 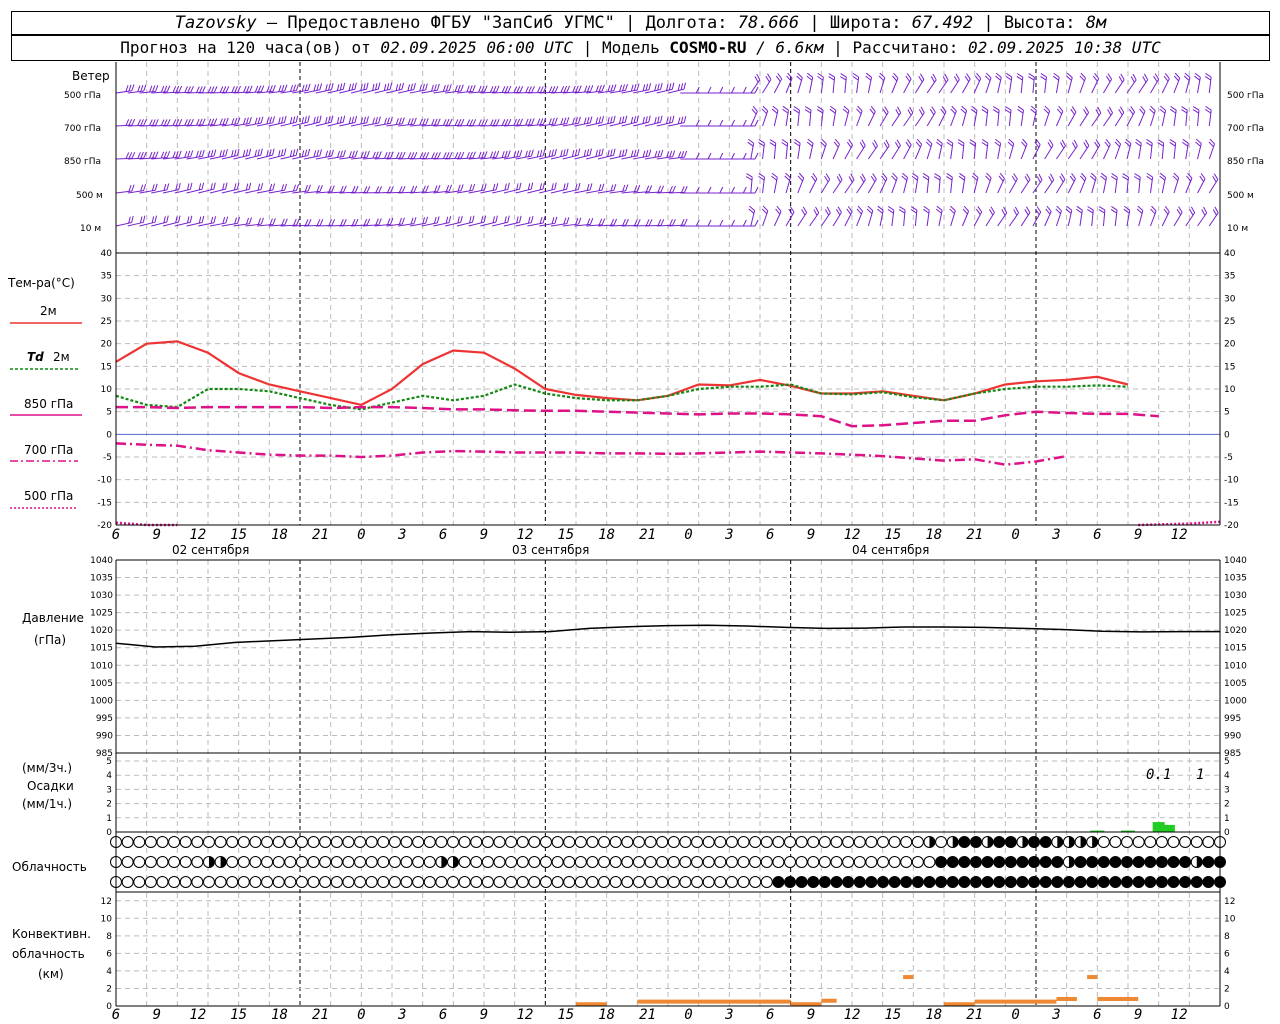 I want to click on precip-tick-label: 2, so click(x=109, y=805).